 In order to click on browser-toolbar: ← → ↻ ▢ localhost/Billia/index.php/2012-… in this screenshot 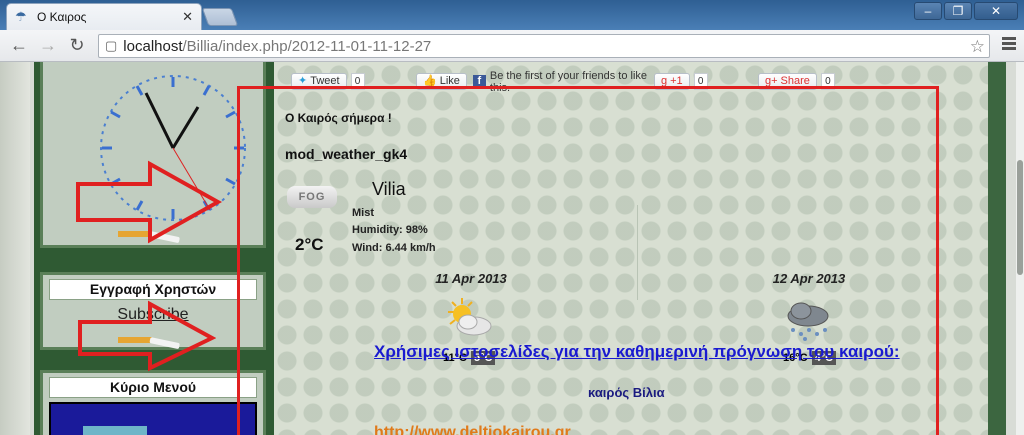, I will do `click(512, 46)`.